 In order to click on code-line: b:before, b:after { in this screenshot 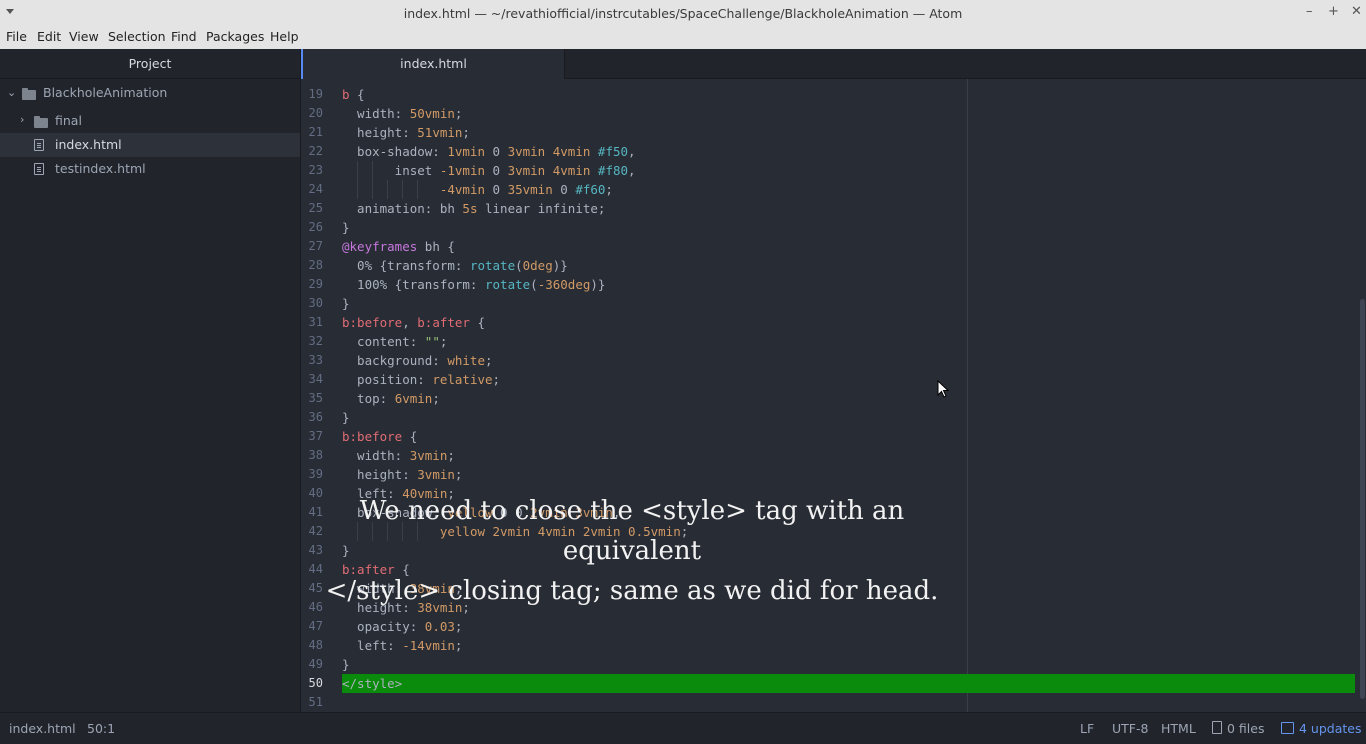, I will do `click(414, 322)`.